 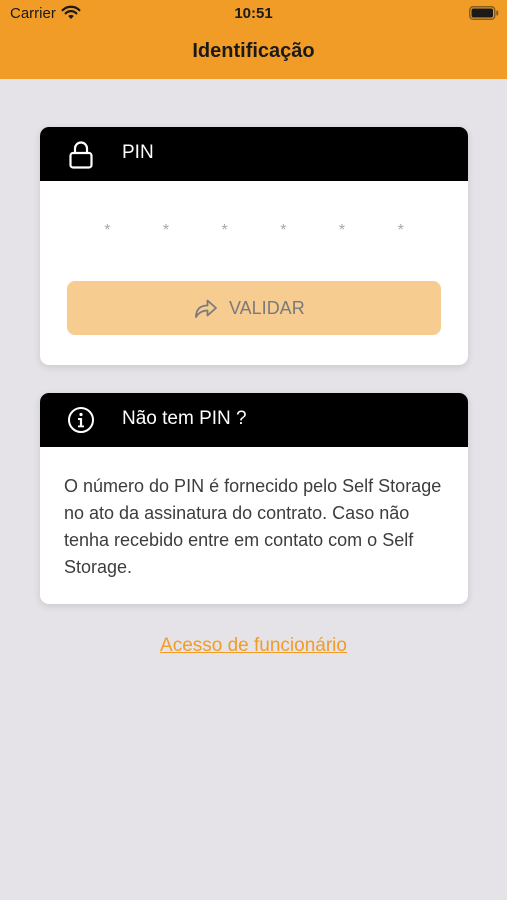 I want to click on validate-button: VALIDAR, so click(x=254, y=308).